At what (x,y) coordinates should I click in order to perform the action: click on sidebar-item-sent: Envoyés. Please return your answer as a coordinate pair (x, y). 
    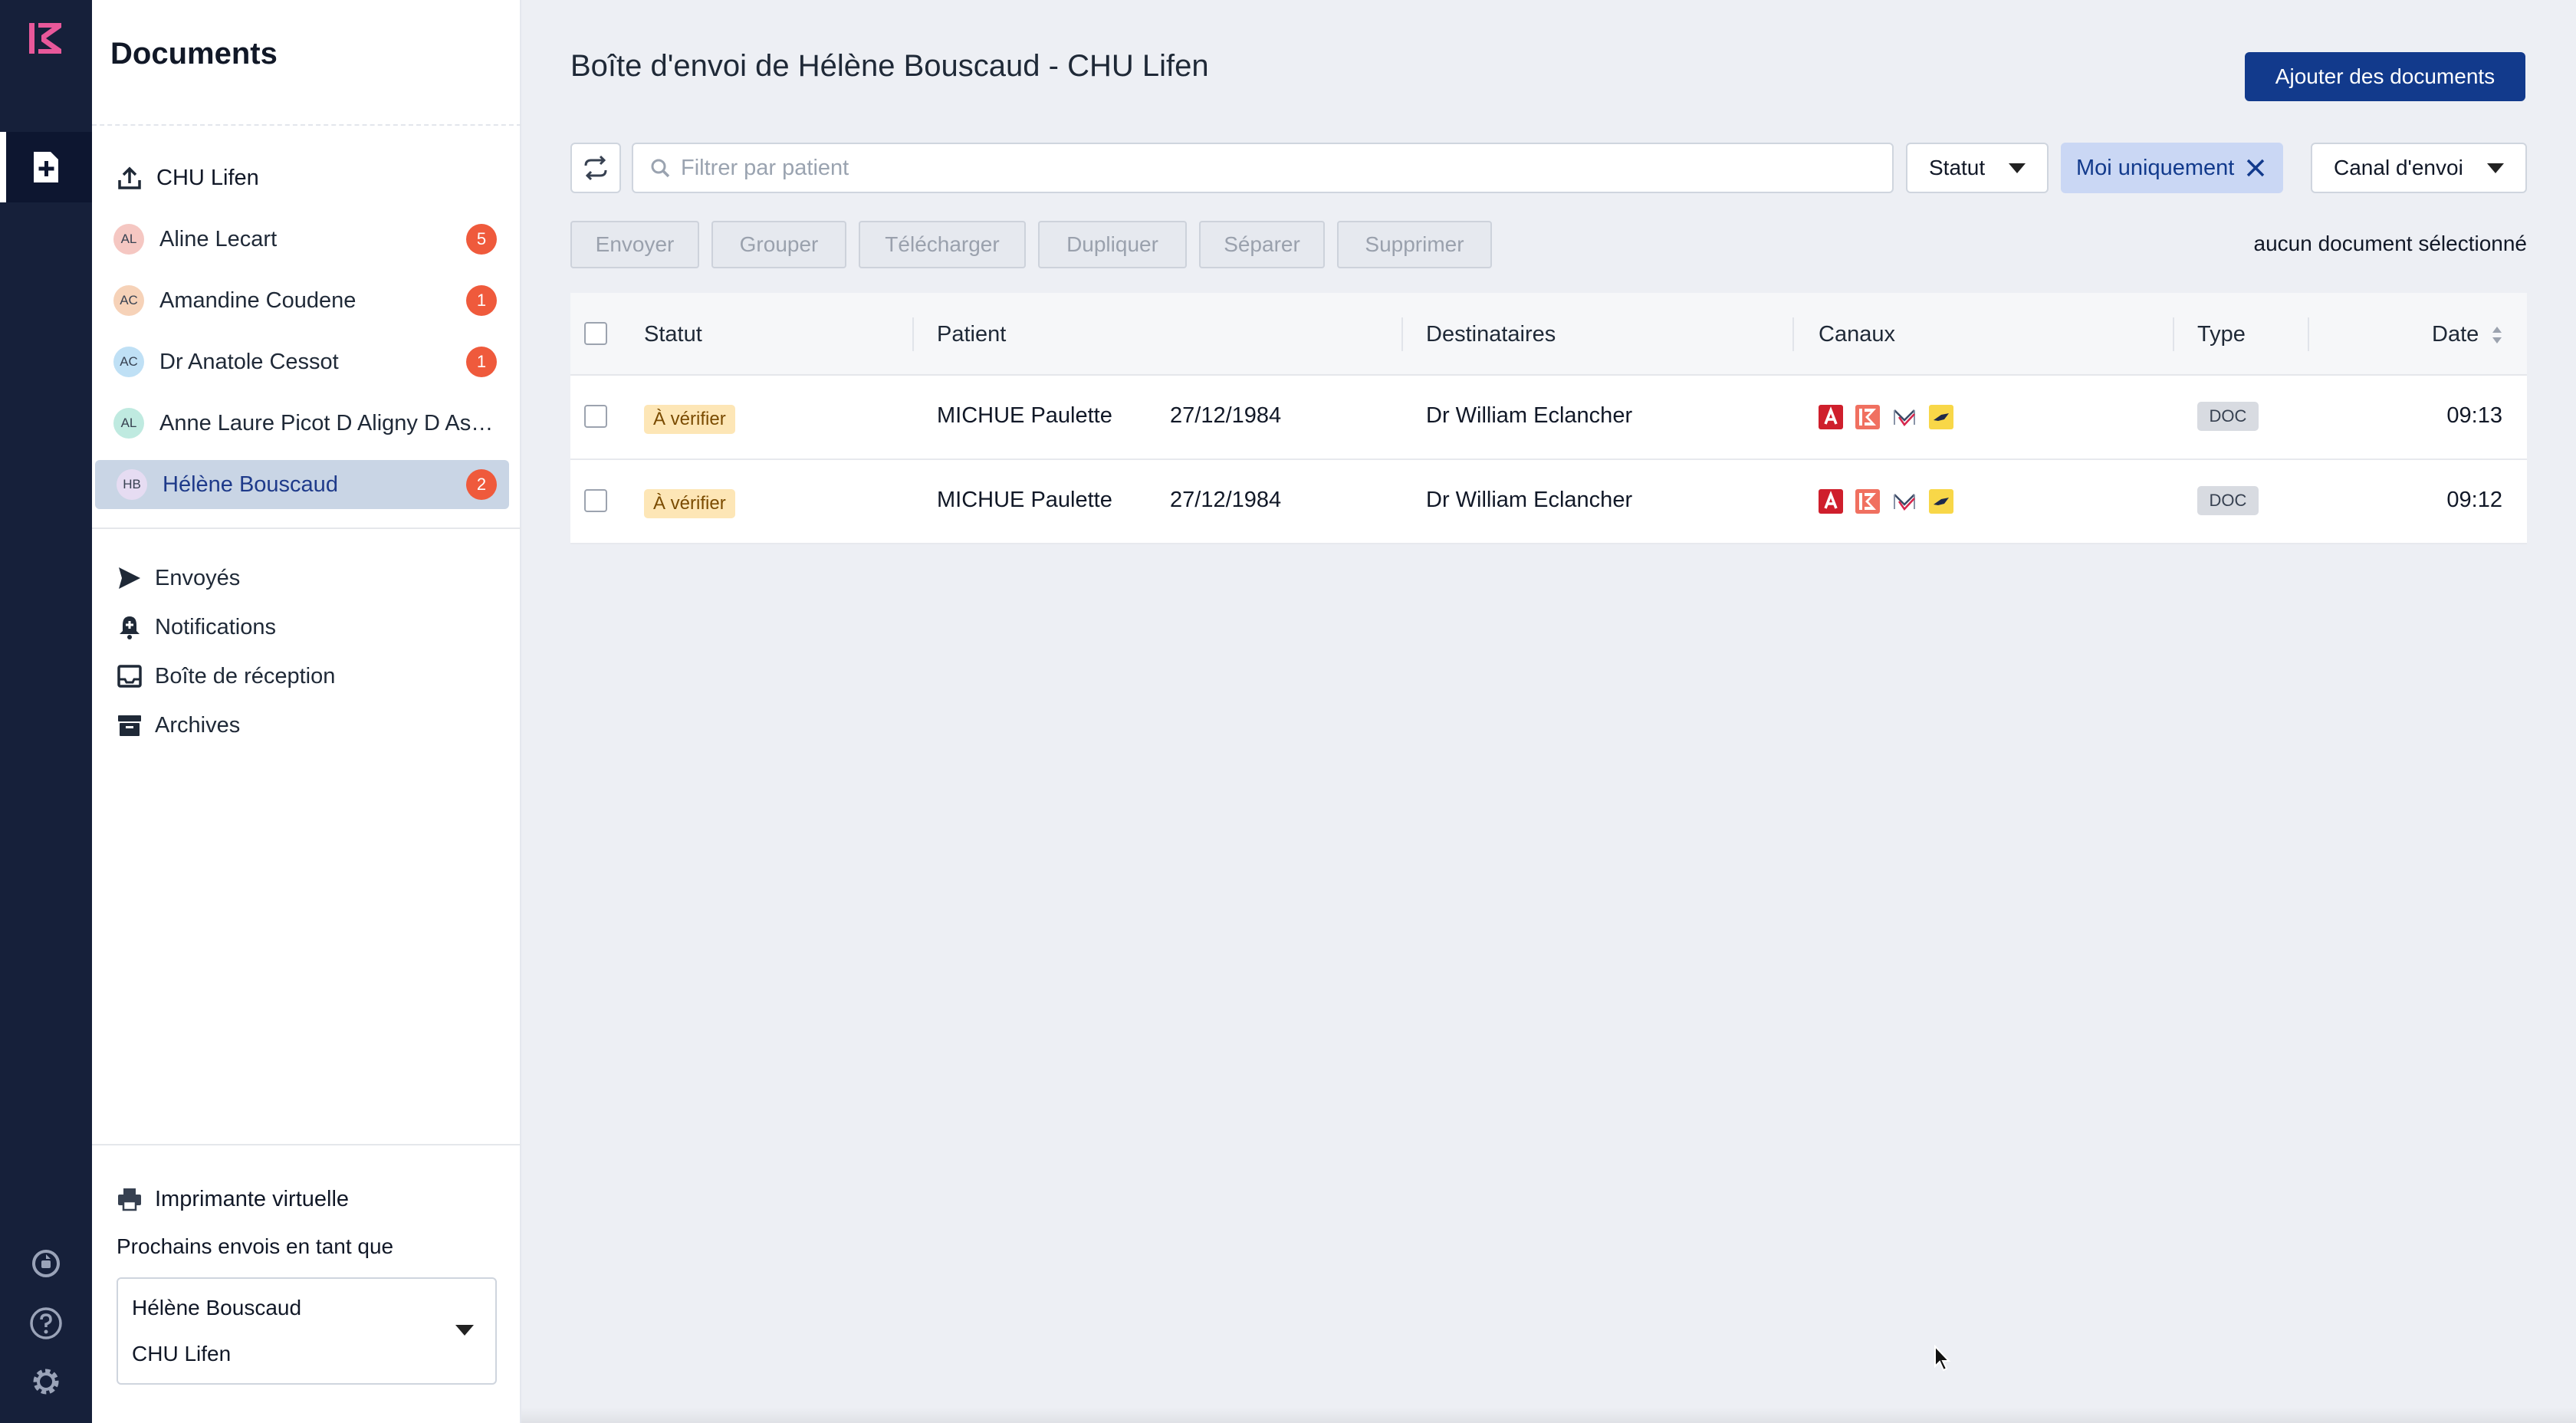
    Looking at the image, I should click on (179, 578).